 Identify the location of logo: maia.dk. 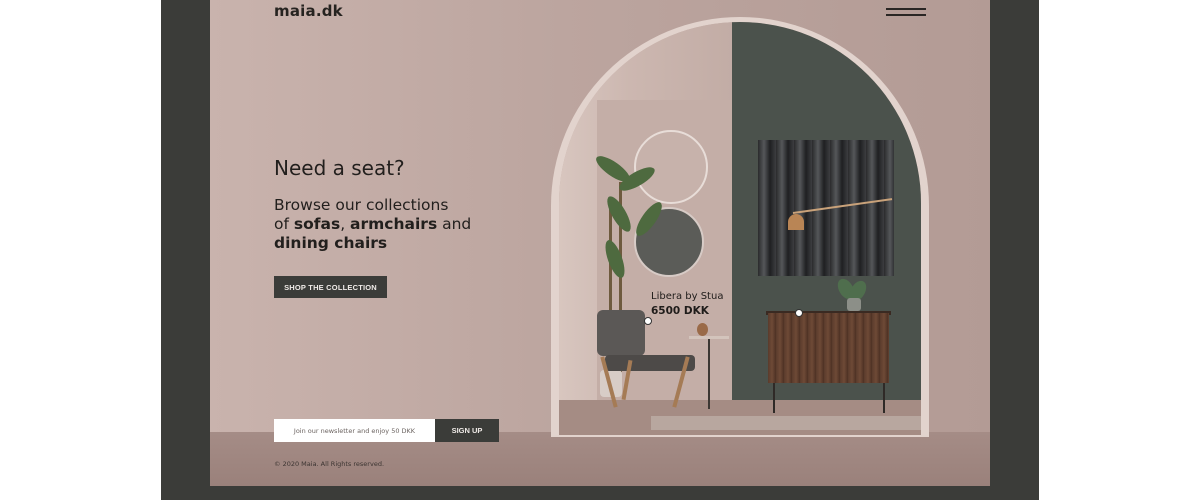
(308, 11).